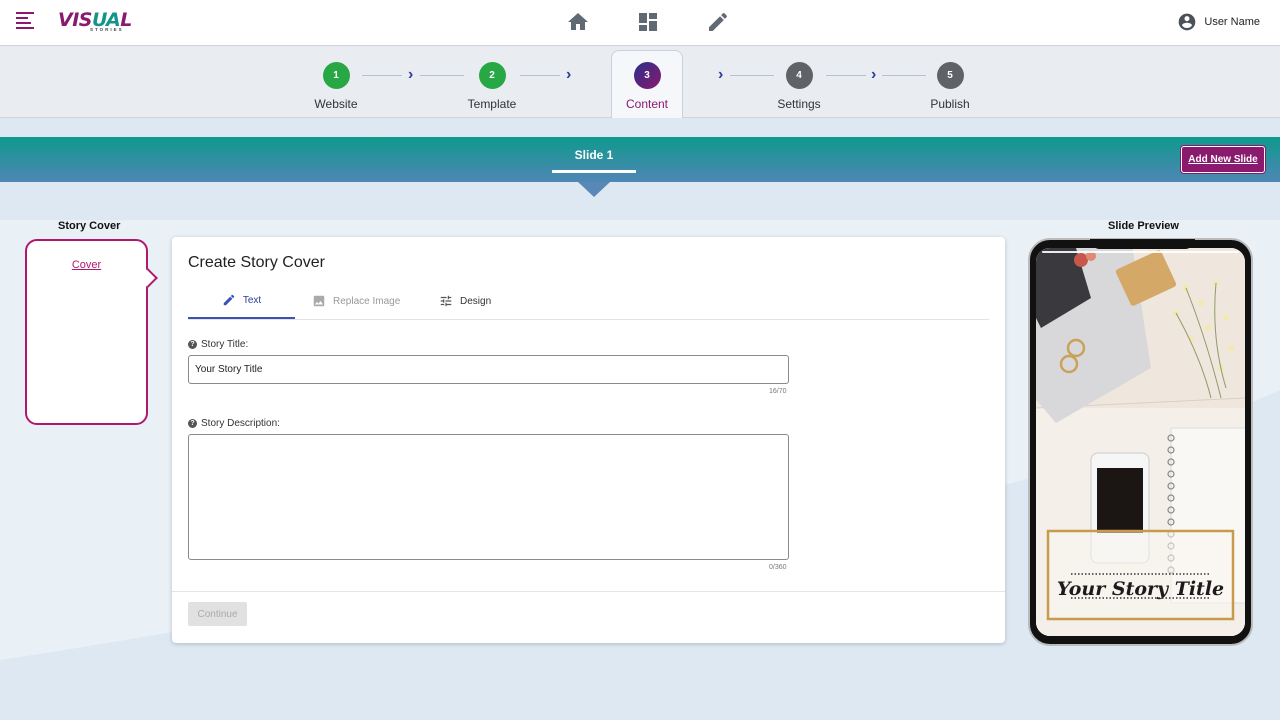 The height and width of the screenshot is (720, 1280). I want to click on logo: VISUAL STORIES, so click(96, 22).